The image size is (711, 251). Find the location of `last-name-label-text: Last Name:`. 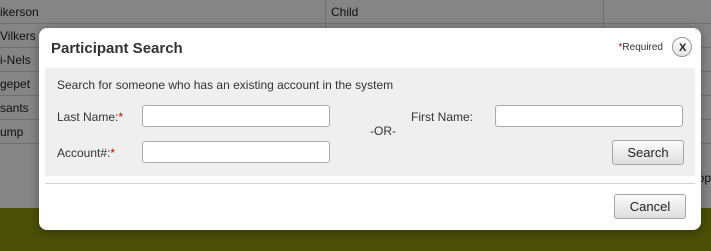

last-name-label-text: Last Name: is located at coordinates (88, 117).